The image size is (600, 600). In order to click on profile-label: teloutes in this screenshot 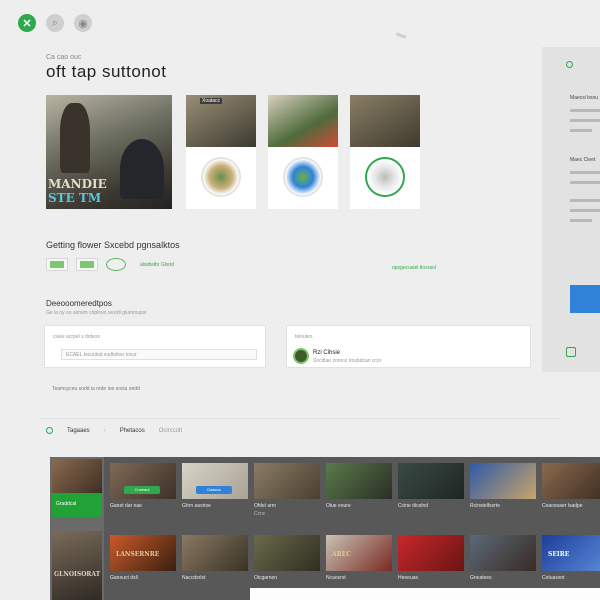, I will do `click(304, 337)`.